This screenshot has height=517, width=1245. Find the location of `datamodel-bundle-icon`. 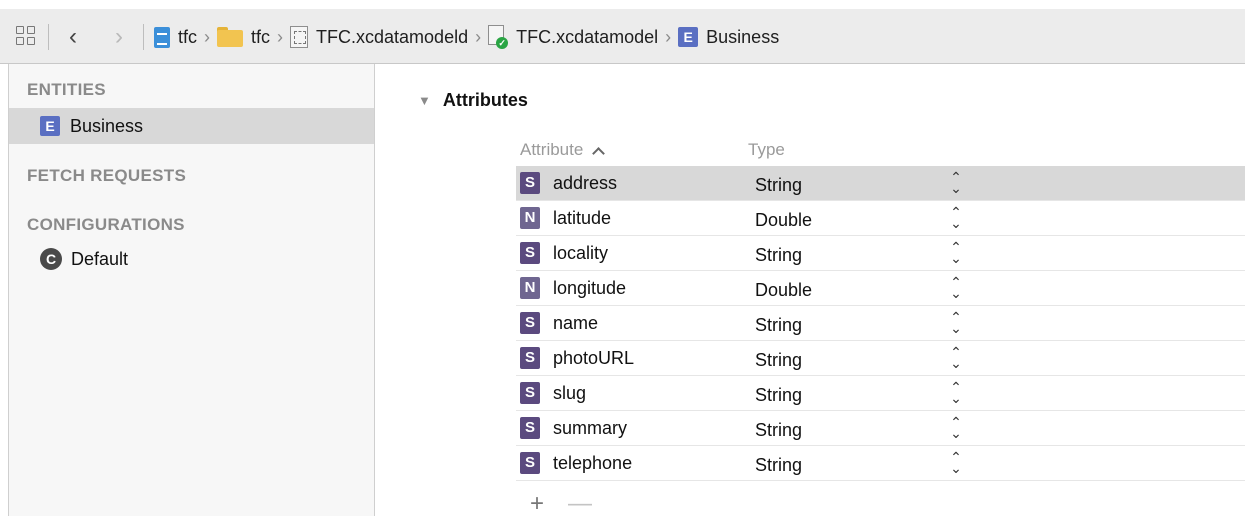

datamodel-bundle-icon is located at coordinates (299, 37).